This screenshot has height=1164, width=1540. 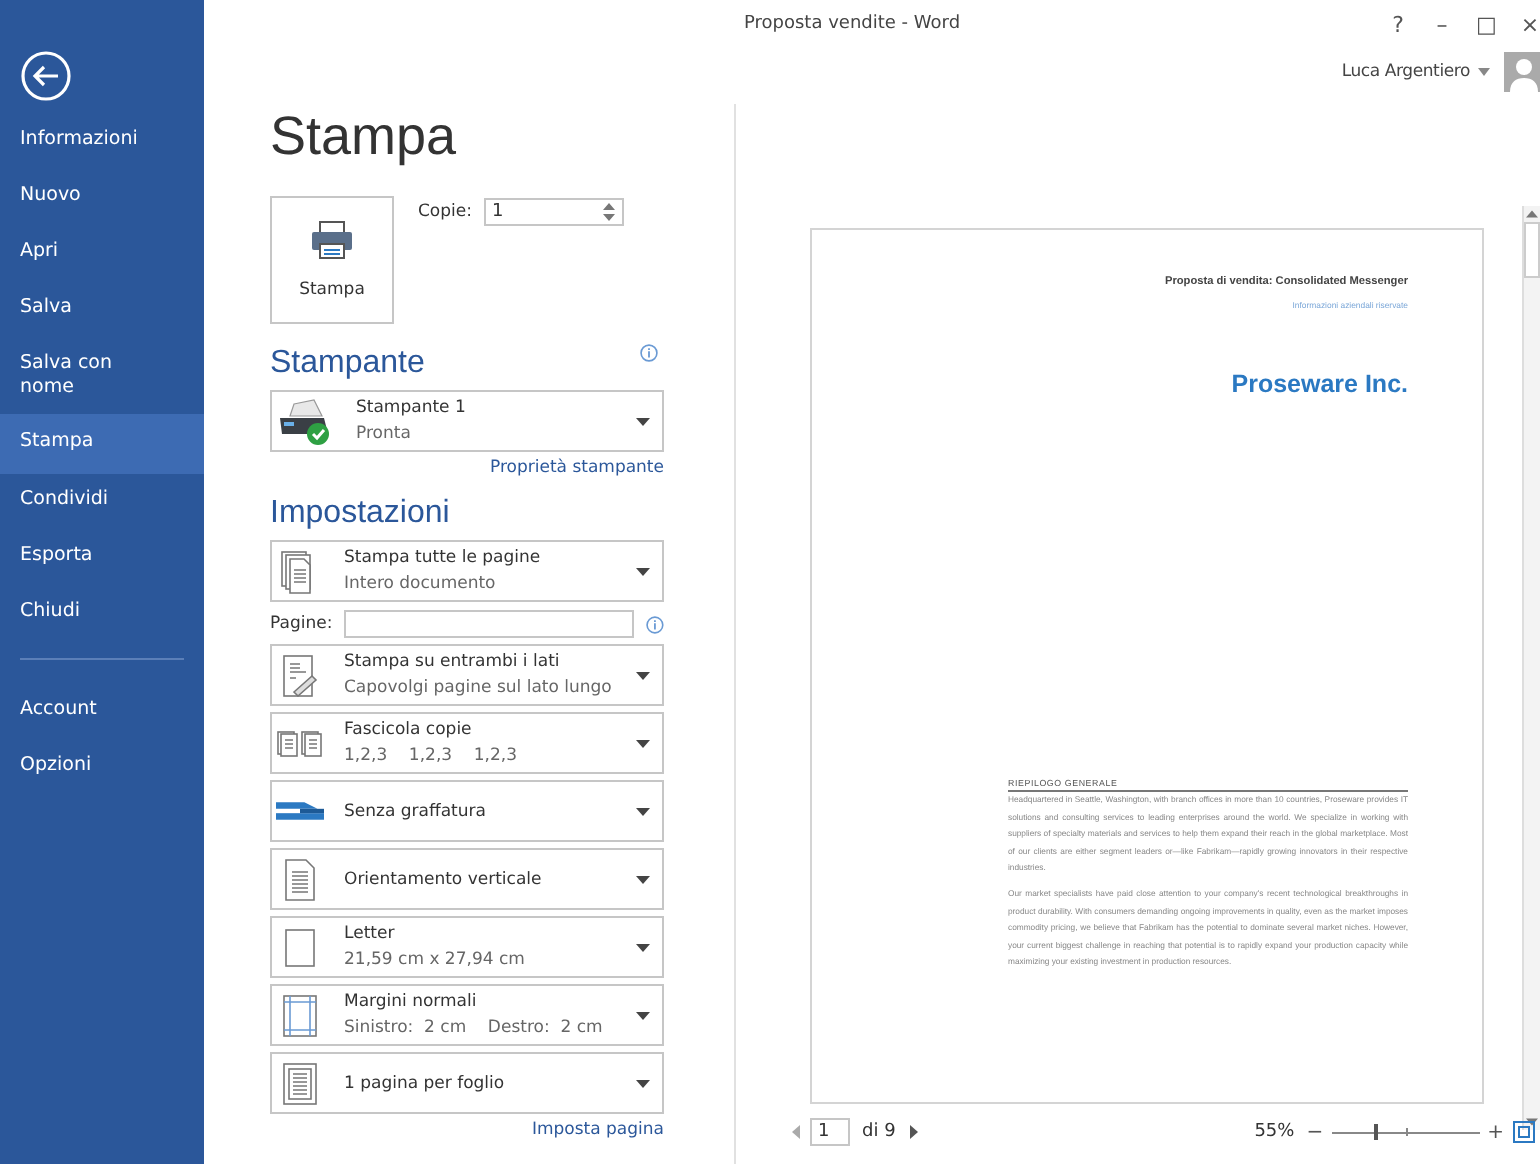 I want to click on zoom-level: 55%, so click(x=1274, y=1132).